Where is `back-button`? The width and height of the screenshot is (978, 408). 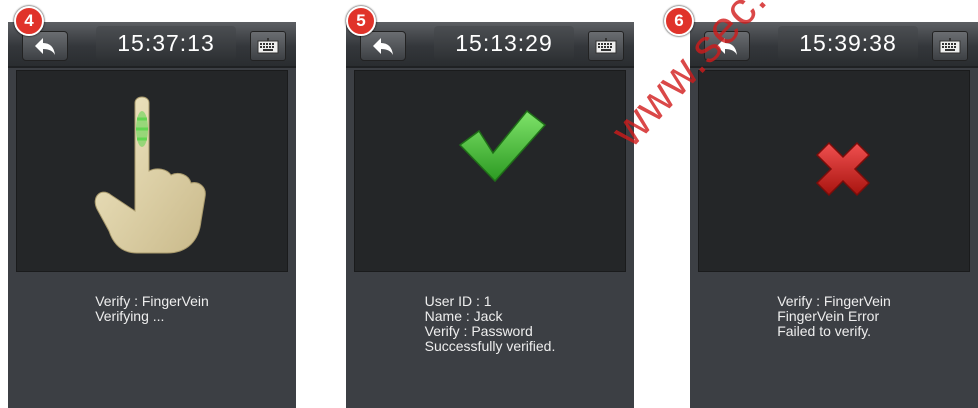
back-button is located at coordinates (383, 46).